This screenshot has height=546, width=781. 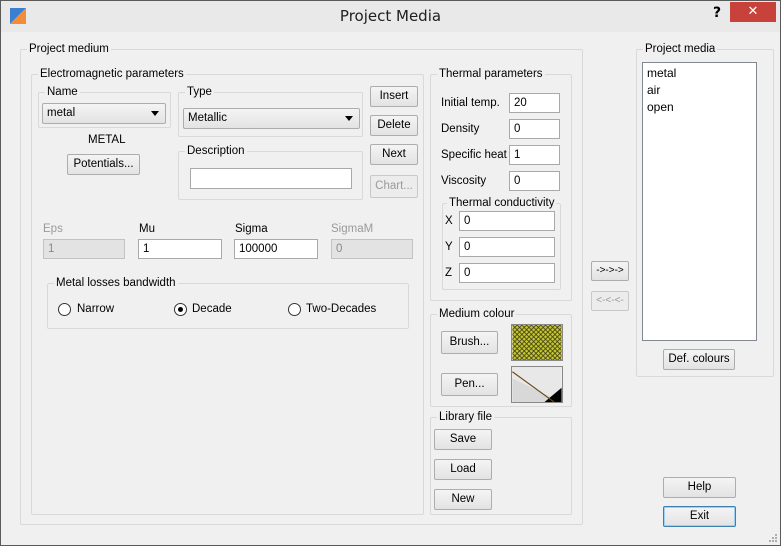 I want to click on mu-input: 1, so click(x=180, y=249).